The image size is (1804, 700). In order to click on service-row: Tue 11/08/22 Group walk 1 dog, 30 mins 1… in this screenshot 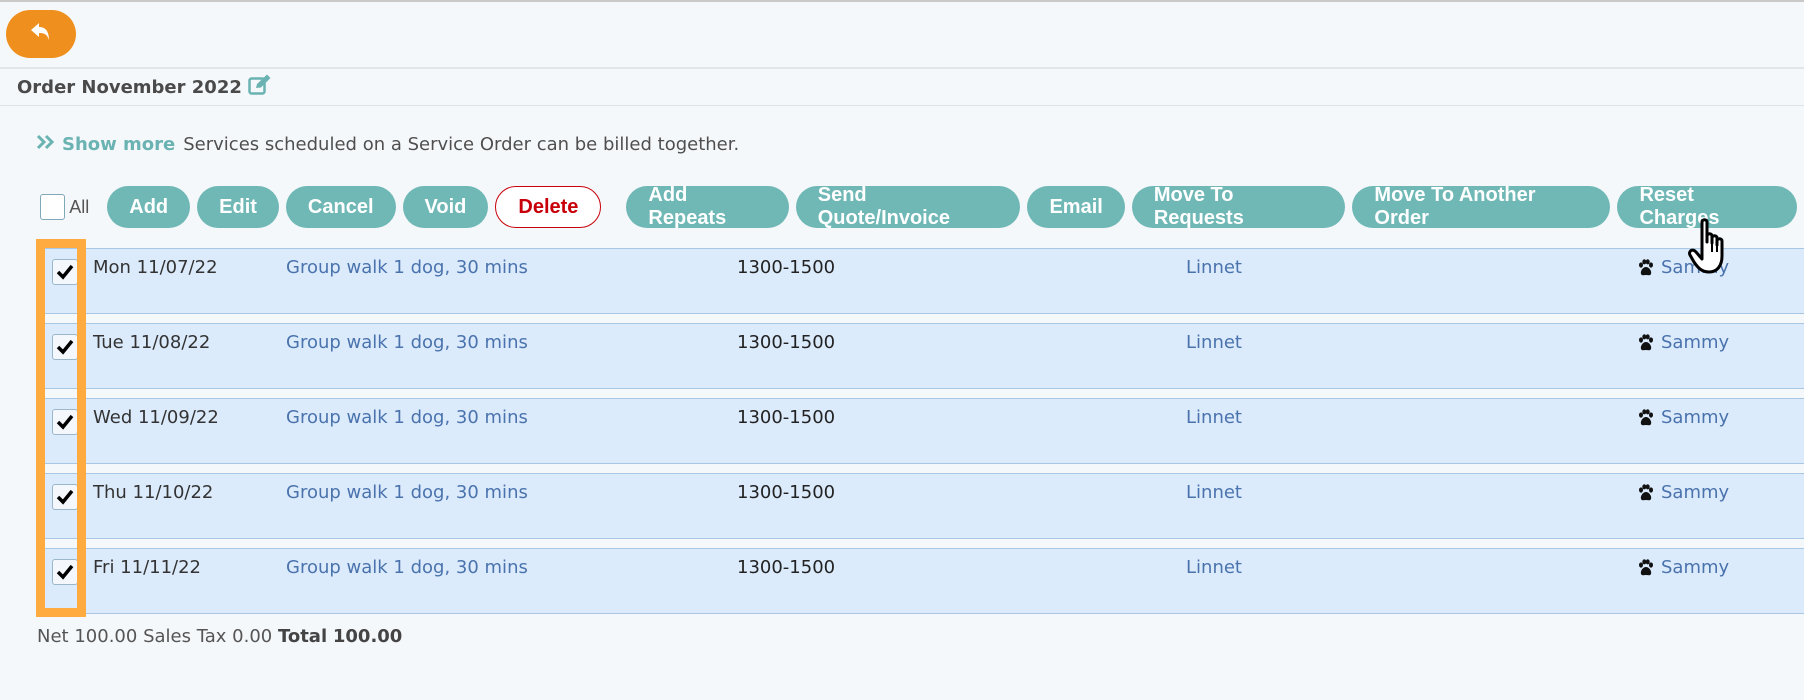, I will do `click(920, 356)`.